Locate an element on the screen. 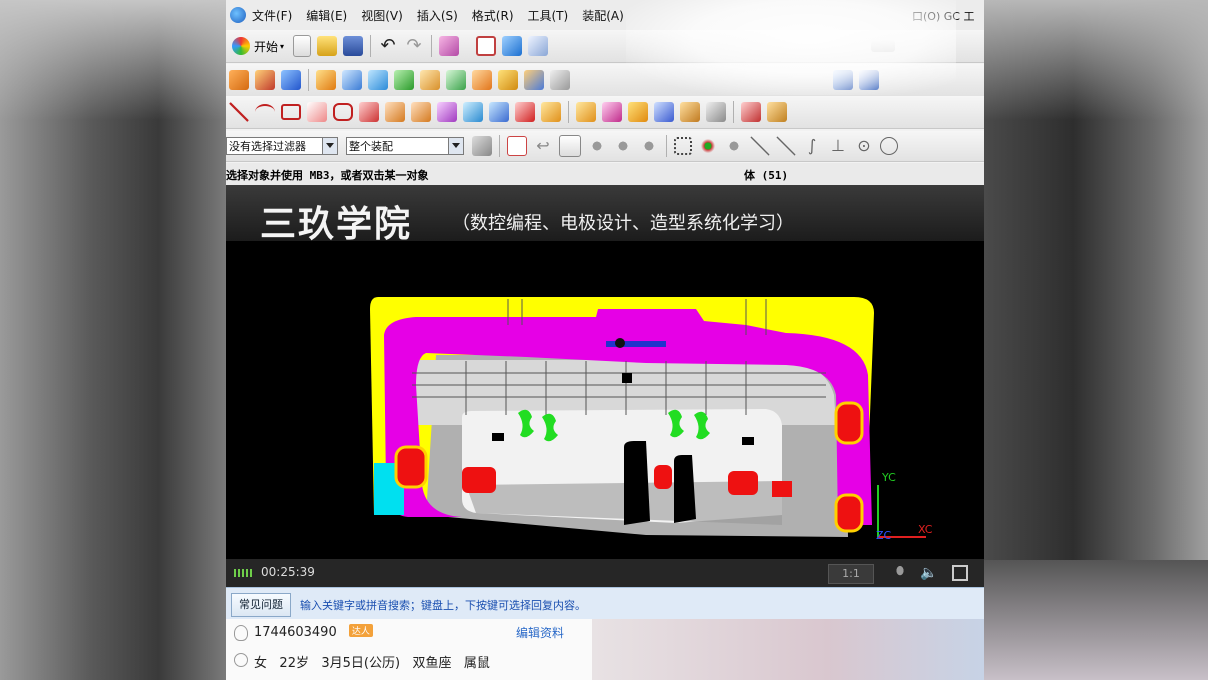 The width and height of the screenshot is (1208, 680). open-folder-icon is located at coordinates (327, 46).